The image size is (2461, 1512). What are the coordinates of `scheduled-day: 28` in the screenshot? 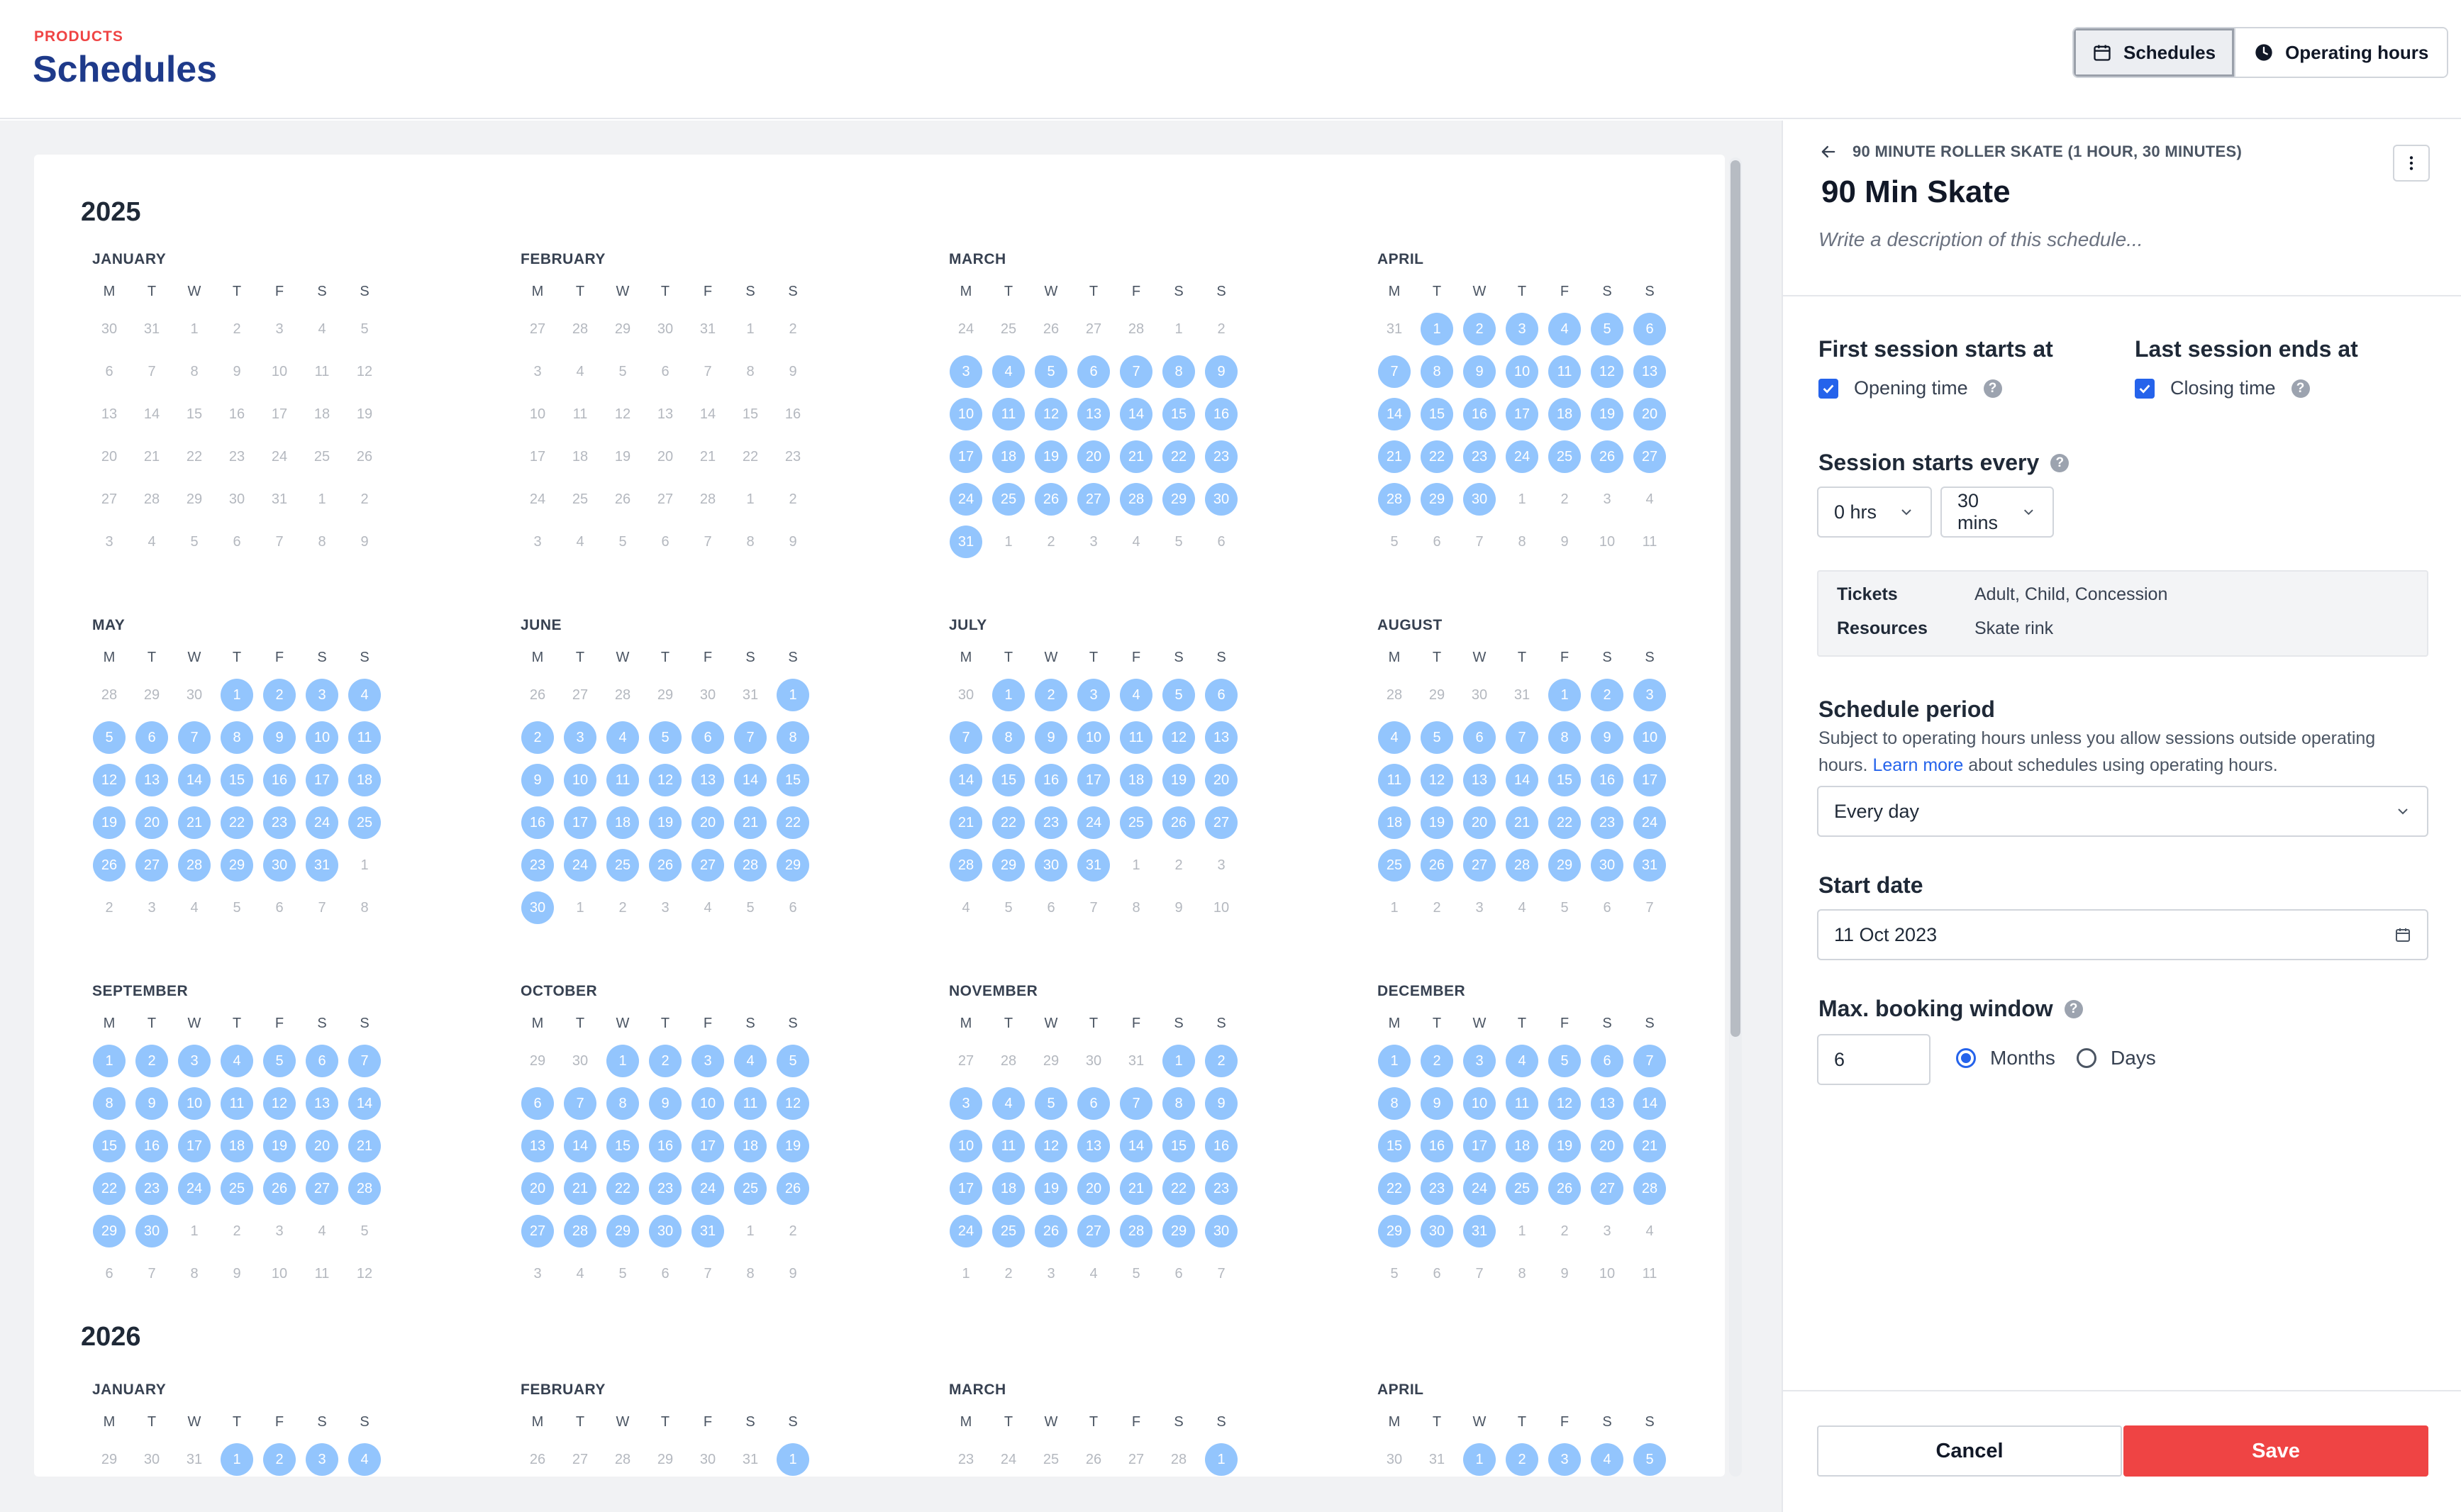 It's located at (1394, 499).